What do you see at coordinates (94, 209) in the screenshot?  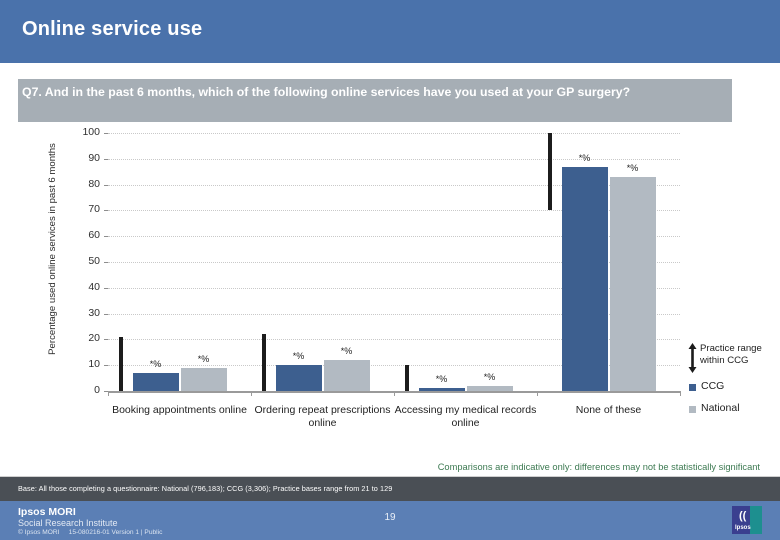 I see `y-axis-tick-label: 70` at bounding box center [94, 209].